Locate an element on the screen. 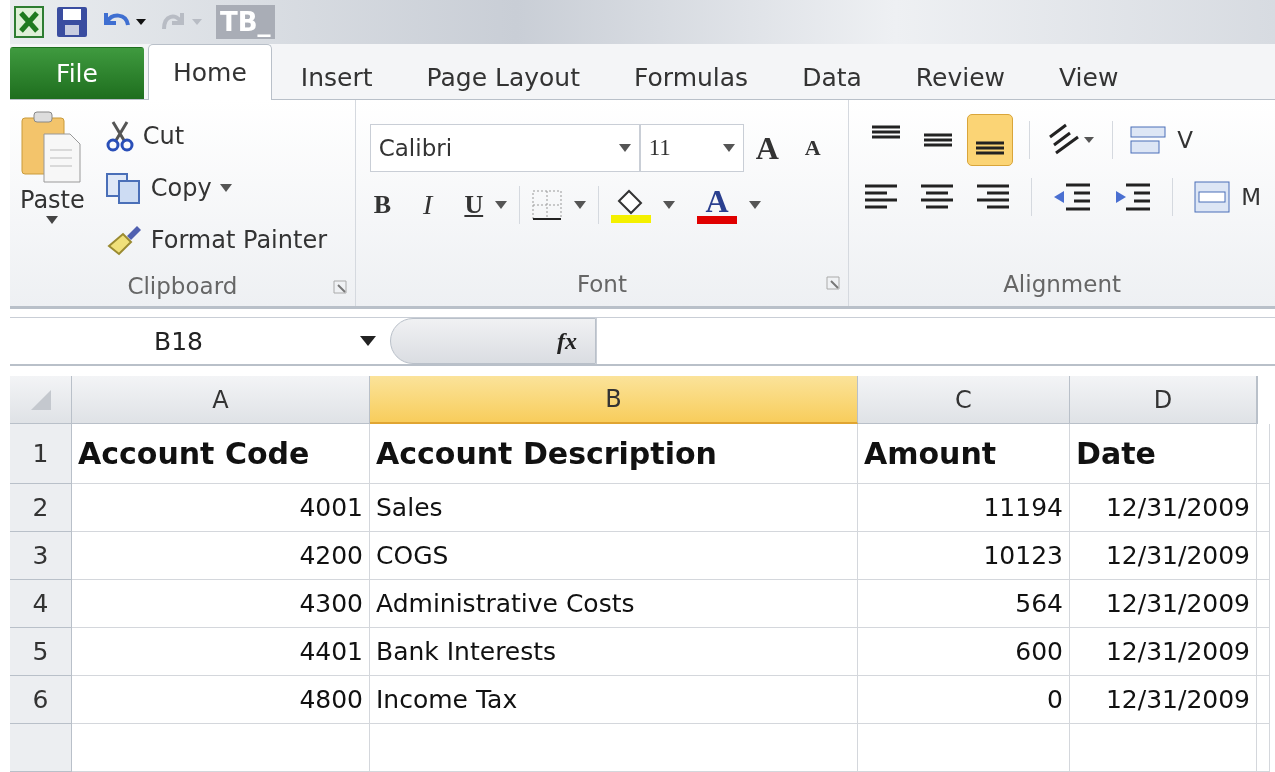  table-cell: Bank Interests is located at coordinates (614, 652).